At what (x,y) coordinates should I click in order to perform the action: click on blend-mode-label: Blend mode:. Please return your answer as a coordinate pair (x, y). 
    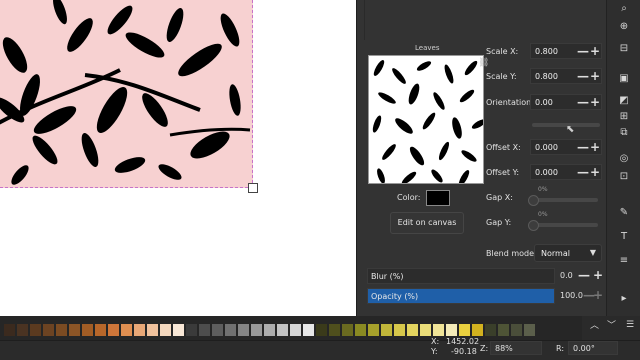
    Looking at the image, I should click on (511, 253).